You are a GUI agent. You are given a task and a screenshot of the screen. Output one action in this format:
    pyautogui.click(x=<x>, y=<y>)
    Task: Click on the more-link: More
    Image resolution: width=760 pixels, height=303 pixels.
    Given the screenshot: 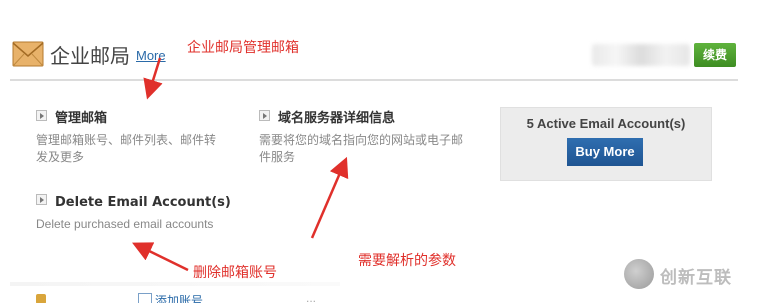 What is the action you would take?
    pyautogui.click(x=151, y=55)
    